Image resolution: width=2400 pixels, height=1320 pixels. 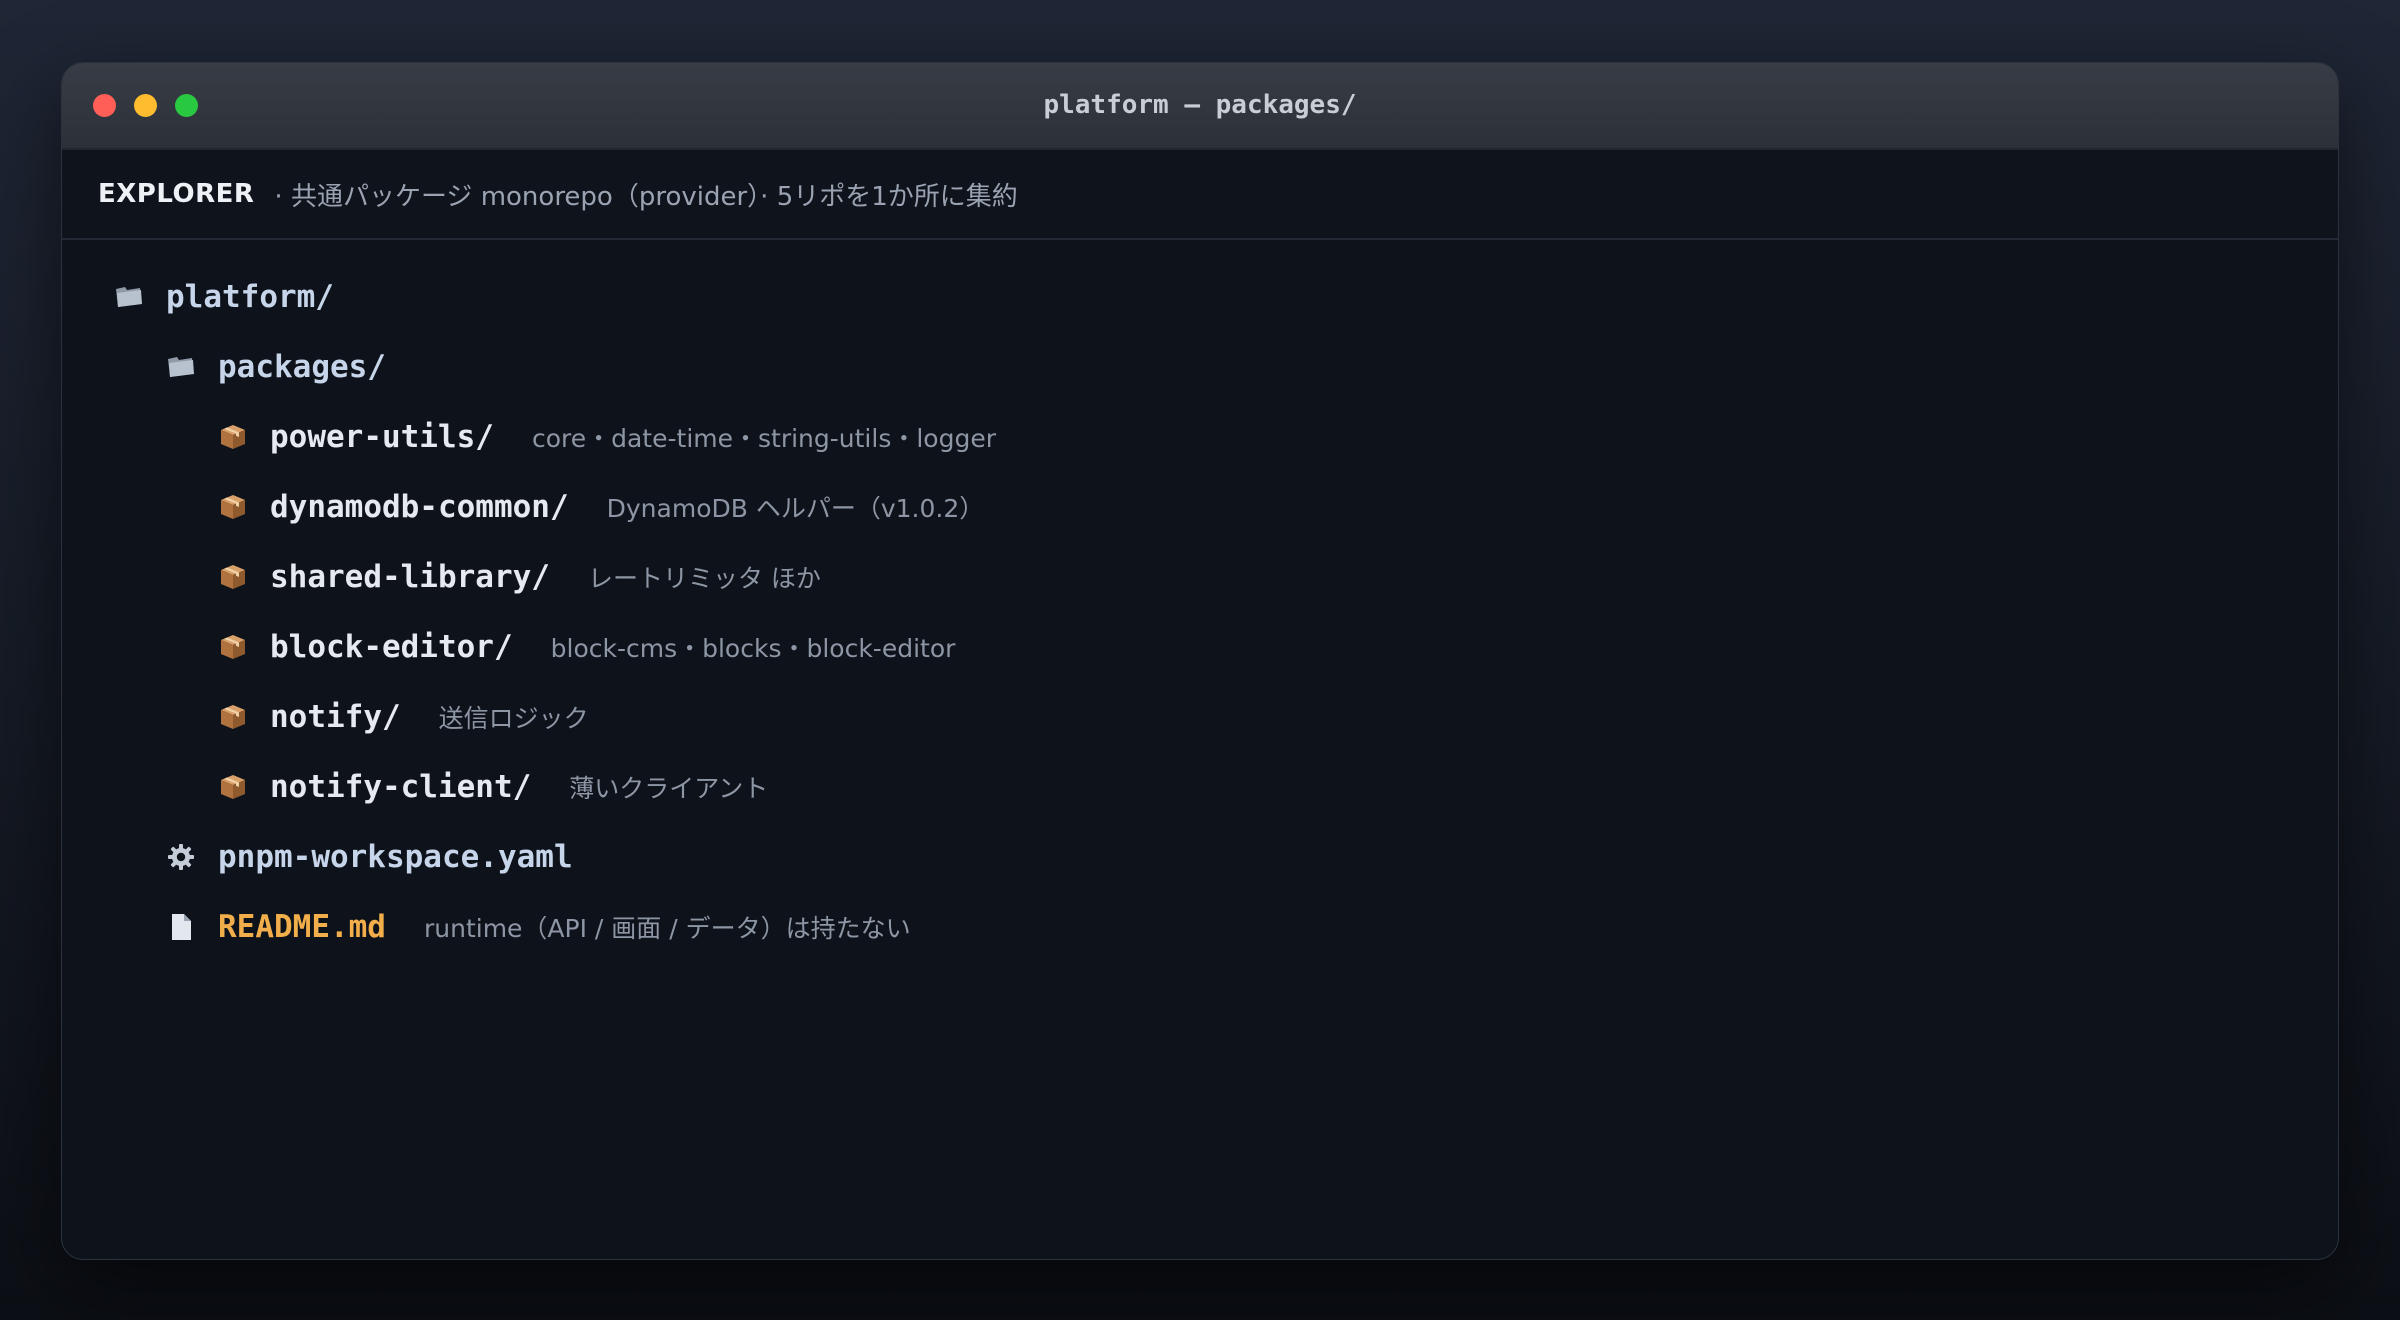 What do you see at coordinates (419, 507) in the screenshot?
I see `tree-item-label: dynamodb-common/` at bounding box center [419, 507].